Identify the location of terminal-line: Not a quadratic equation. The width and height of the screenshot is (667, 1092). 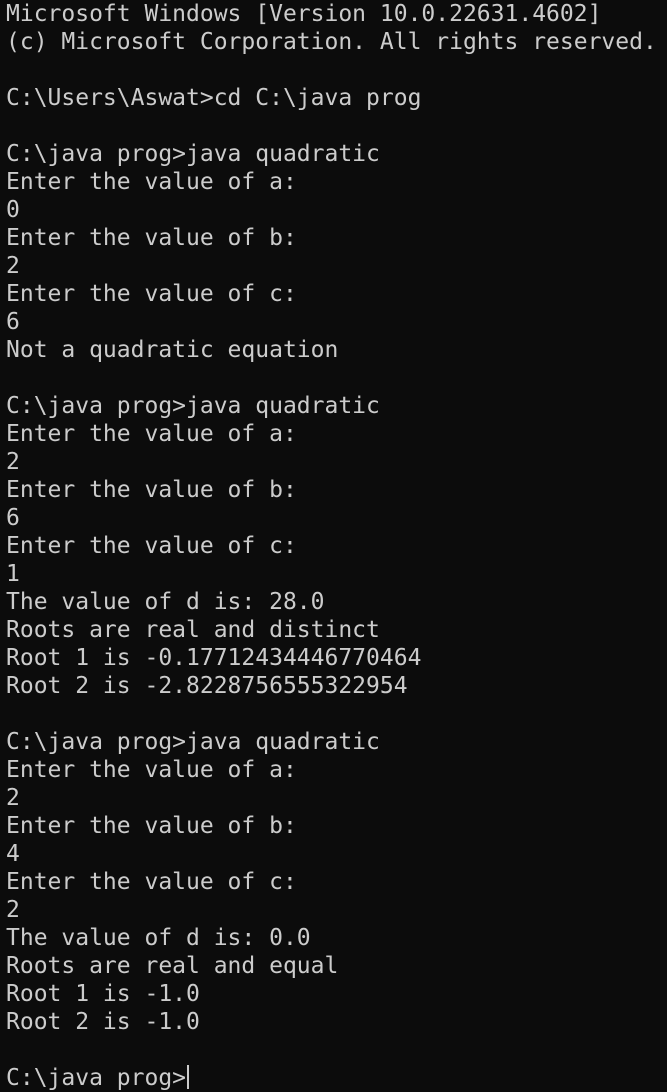
(172, 350).